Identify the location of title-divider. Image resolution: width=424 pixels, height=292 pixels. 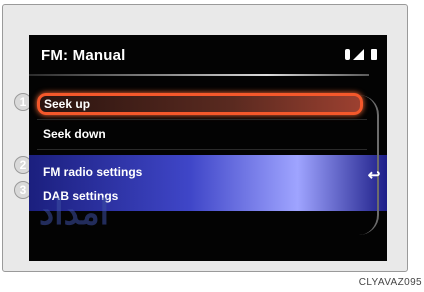
(199, 75).